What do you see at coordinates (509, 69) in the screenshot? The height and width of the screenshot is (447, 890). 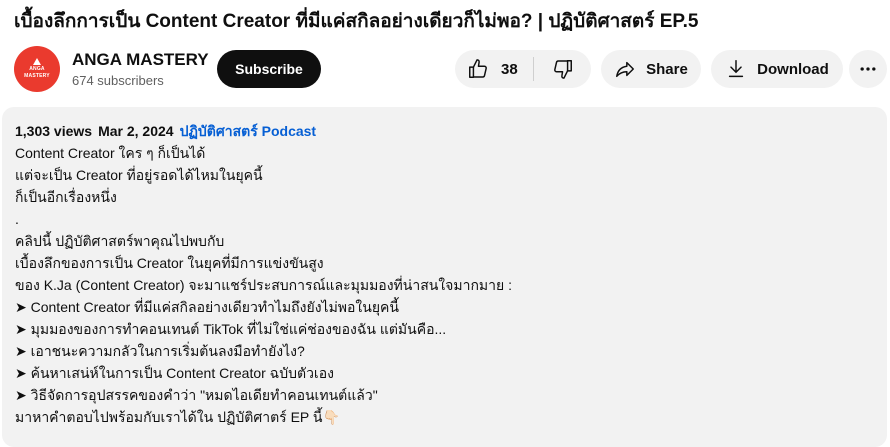 I see `like-count: 38` at bounding box center [509, 69].